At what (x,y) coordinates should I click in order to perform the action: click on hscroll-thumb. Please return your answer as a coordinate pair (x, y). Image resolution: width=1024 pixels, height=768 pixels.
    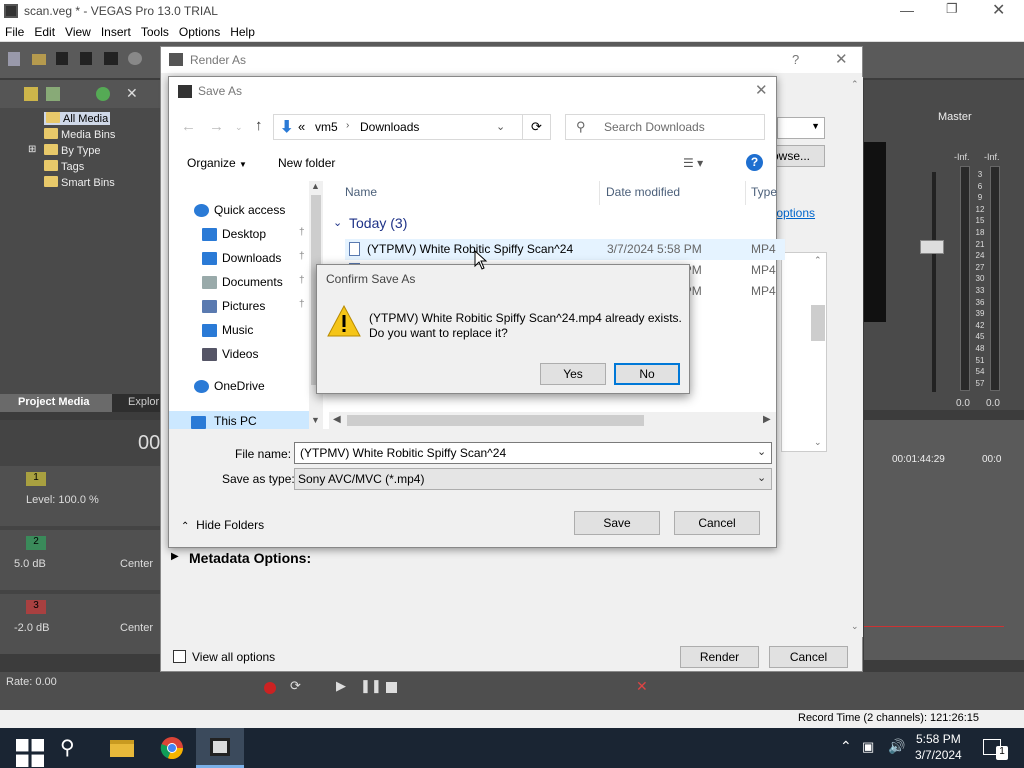
    Looking at the image, I should click on (495, 420).